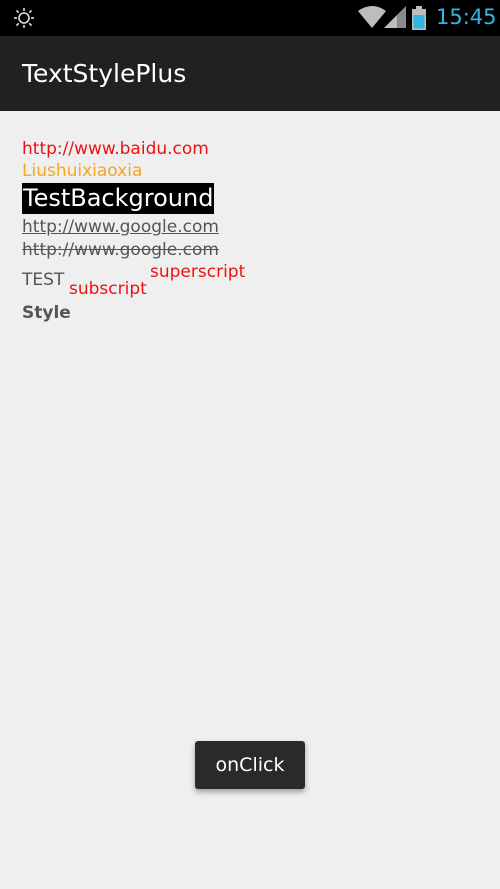  I want to click on link-text: http://www.baidu.com, so click(115, 149).